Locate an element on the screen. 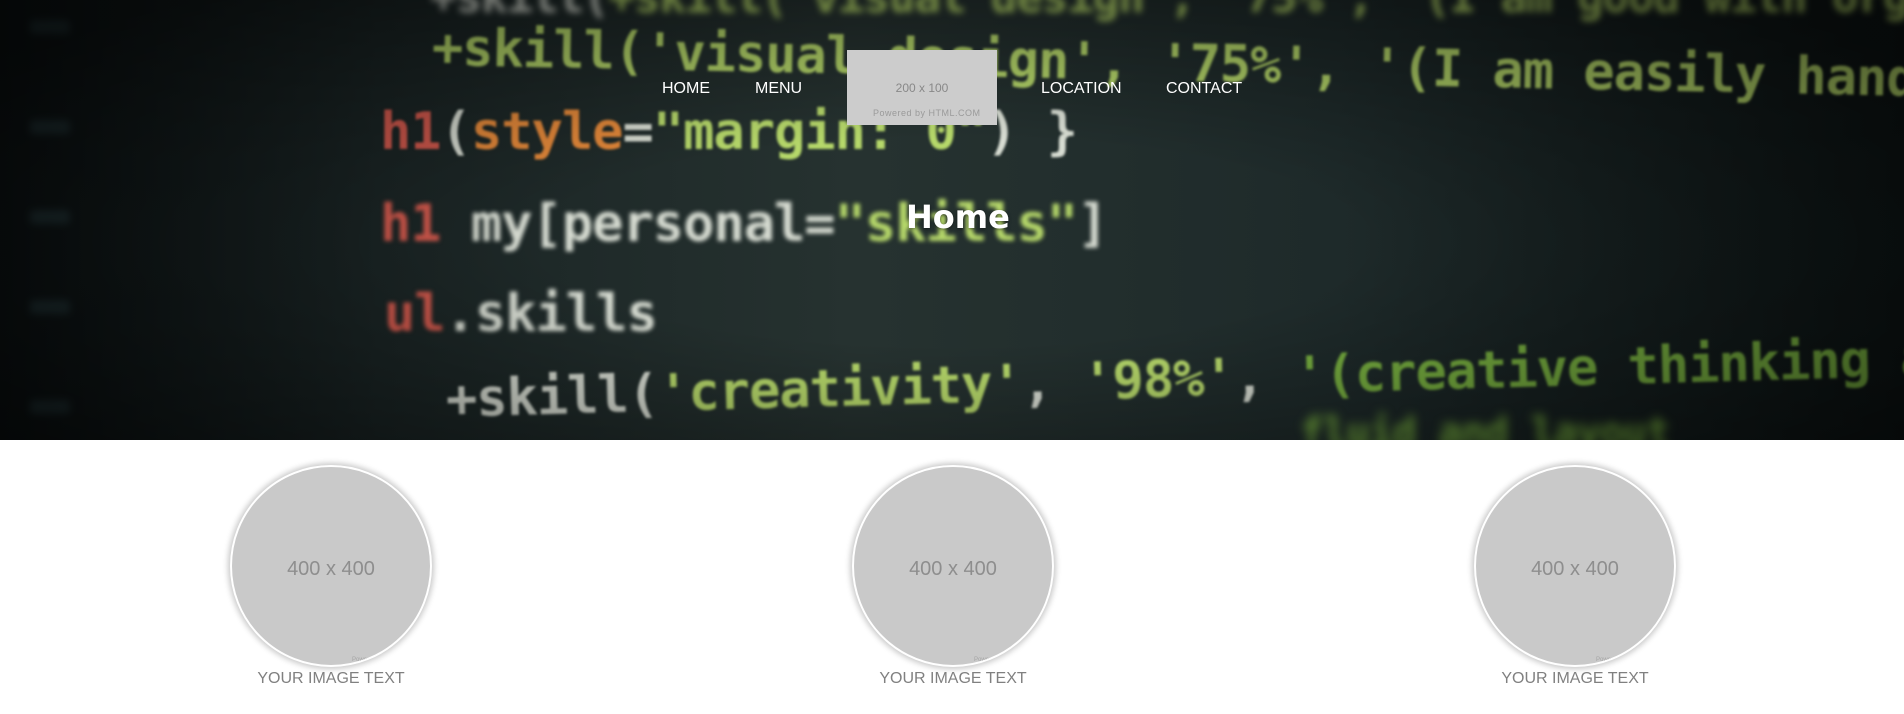 This screenshot has height=714, width=1904. nav-menu-link: MENU is located at coordinates (778, 89).